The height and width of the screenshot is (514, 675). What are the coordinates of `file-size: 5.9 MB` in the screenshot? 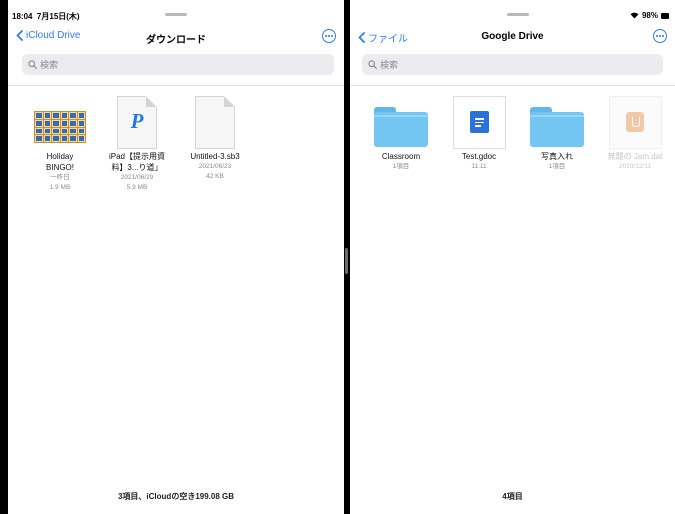 It's located at (137, 187).